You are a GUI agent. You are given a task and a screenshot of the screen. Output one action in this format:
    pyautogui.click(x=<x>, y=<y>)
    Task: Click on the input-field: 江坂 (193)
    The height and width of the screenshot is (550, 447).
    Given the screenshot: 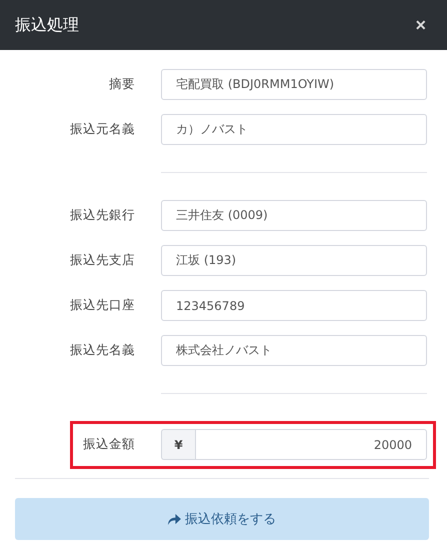 What is the action you would take?
    pyautogui.click(x=294, y=260)
    